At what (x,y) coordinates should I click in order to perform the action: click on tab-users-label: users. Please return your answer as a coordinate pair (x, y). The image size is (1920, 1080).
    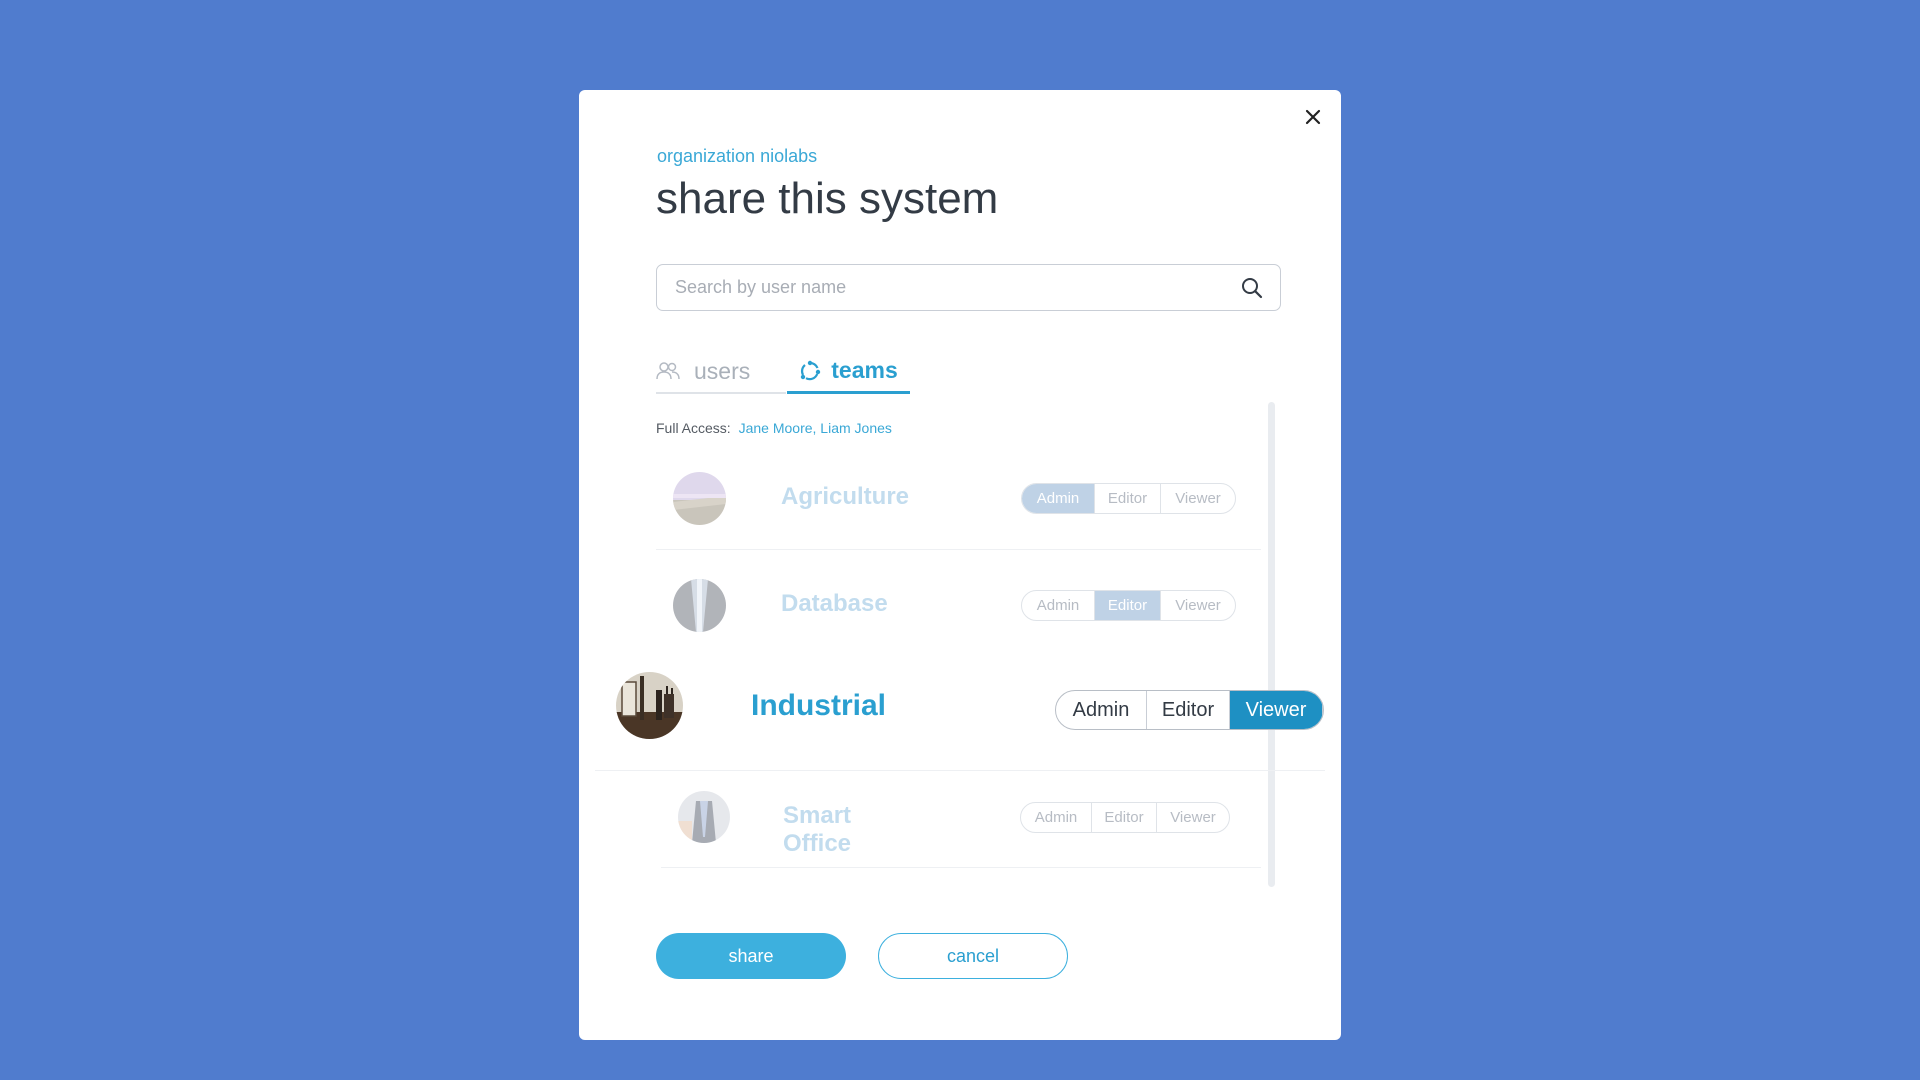
    Looking at the image, I should click on (722, 370).